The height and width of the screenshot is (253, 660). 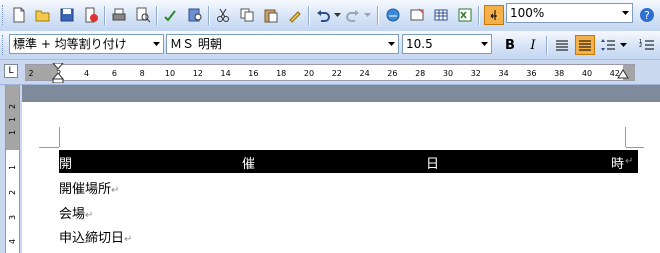 What do you see at coordinates (58, 73) in the screenshot?
I see `indent-marker-icon` at bounding box center [58, 73].